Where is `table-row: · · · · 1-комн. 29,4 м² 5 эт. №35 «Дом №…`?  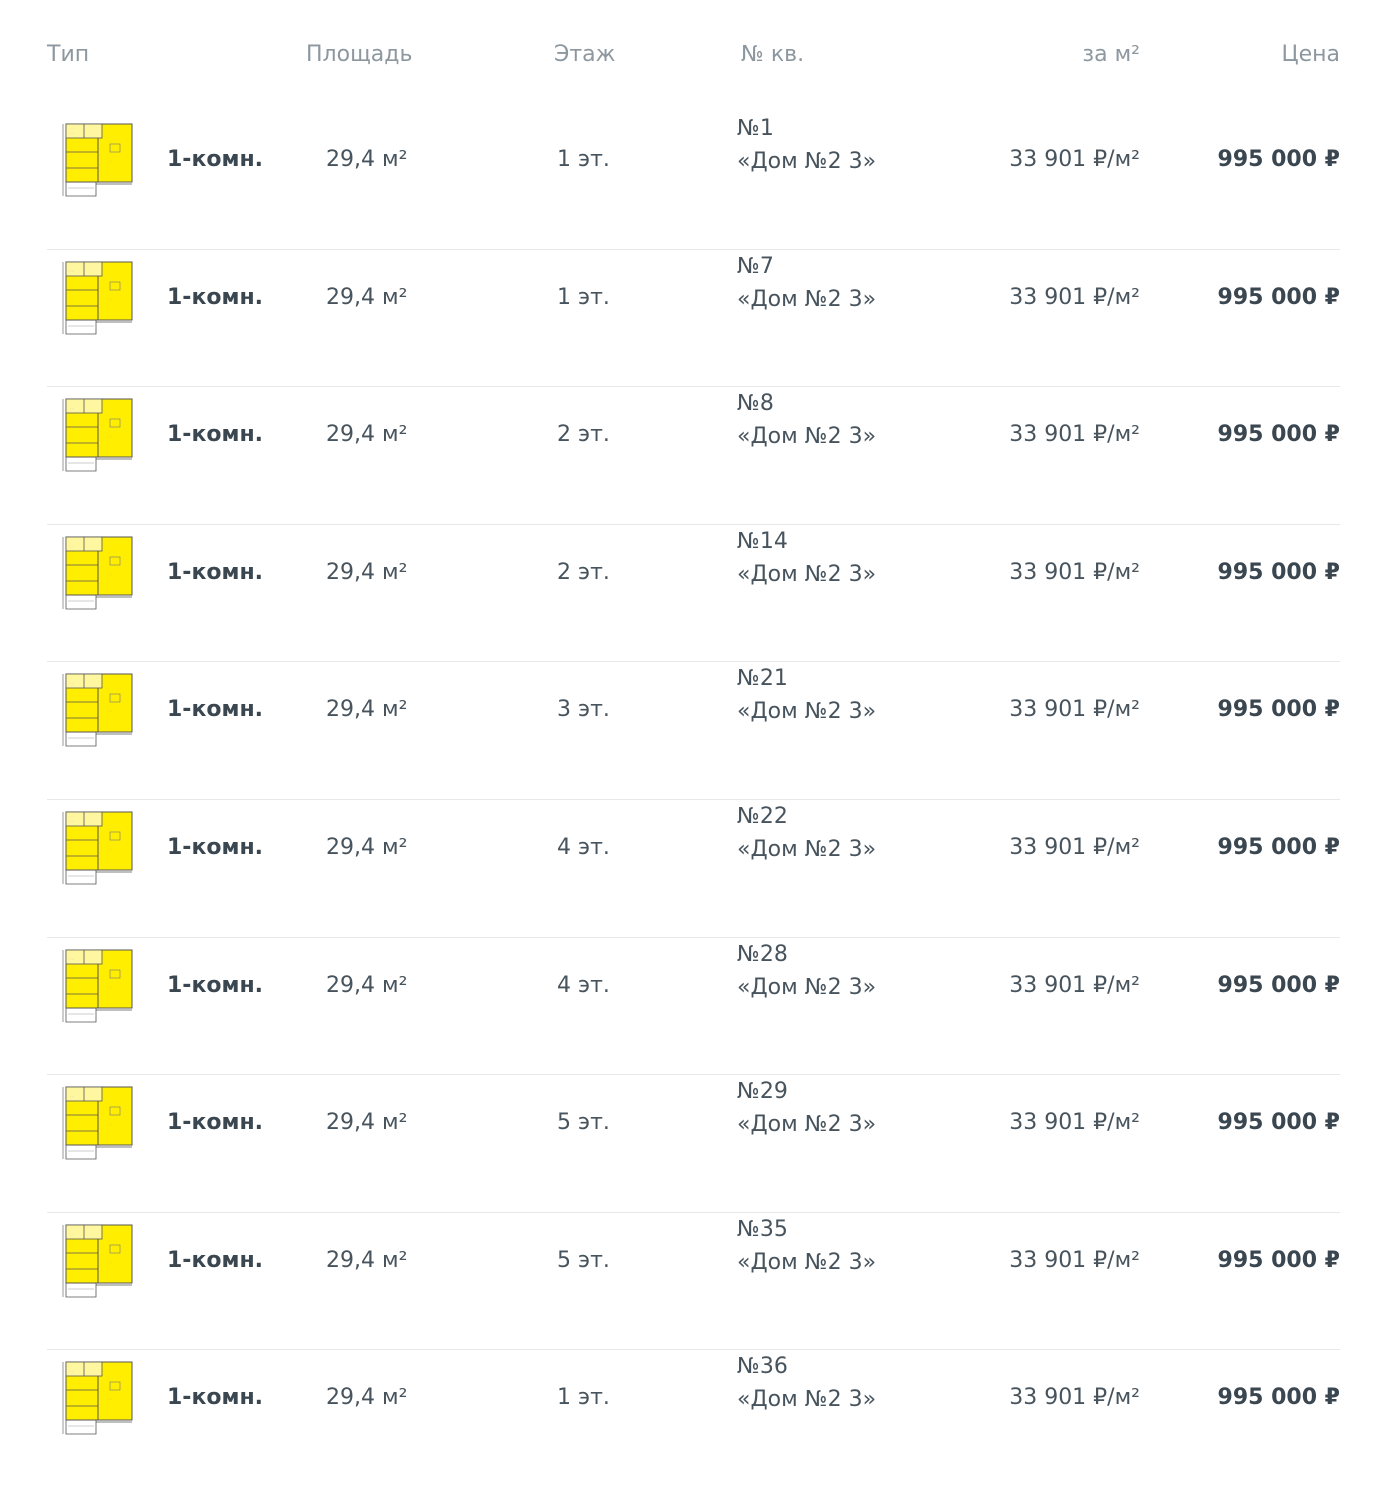
table-row: · · · · 1-комн. 29,4 м² 5 эт. №35 «Дом №… is located at coordinates (693, 1282).